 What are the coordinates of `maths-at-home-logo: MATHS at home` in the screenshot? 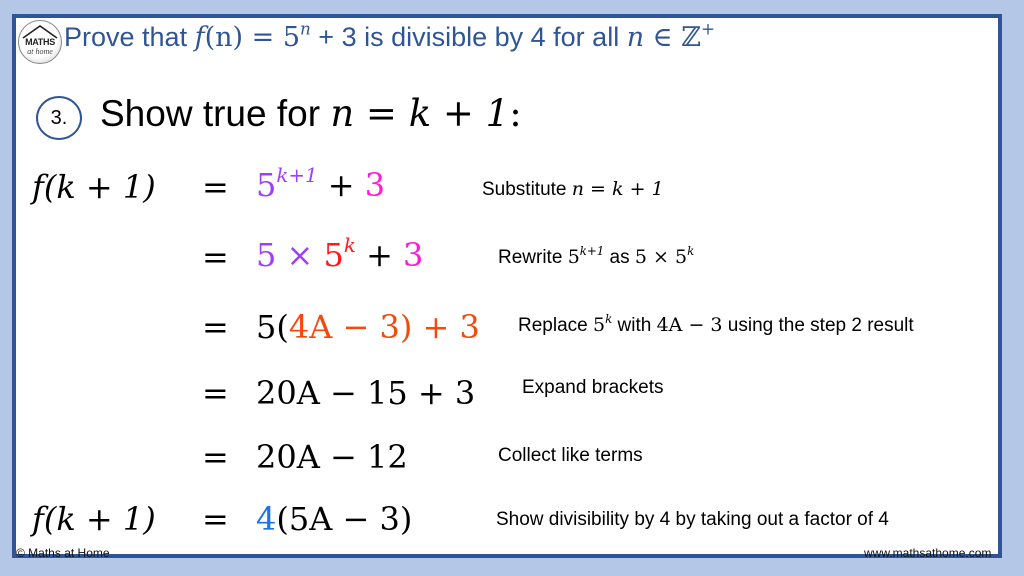 It's located at (40, 42).